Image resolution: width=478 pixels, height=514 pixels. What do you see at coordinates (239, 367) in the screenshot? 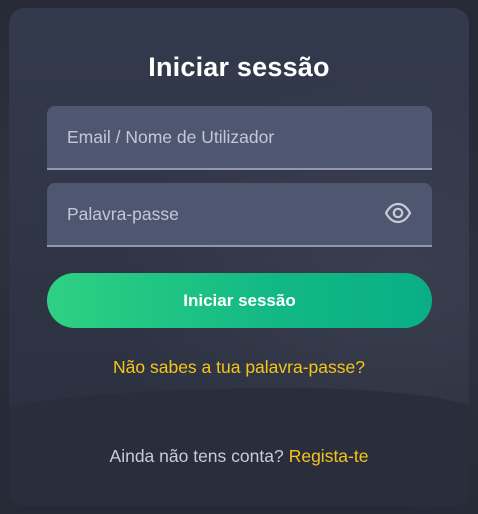
I see `forgot-password-link: Não sabes a tua palavra-passe?` at bounding box center [239, 367].